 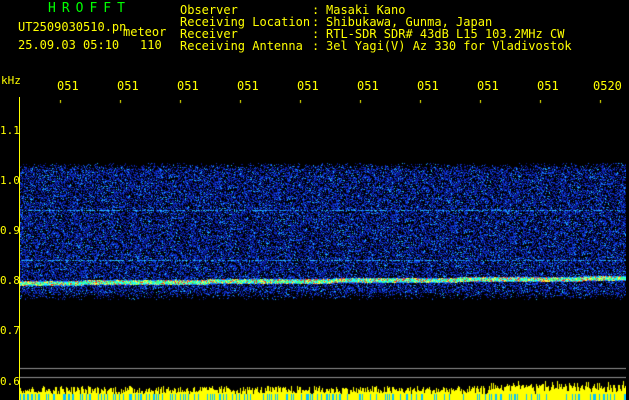 What do you see at coordinates (89, 8) in the screenshot?
I see `brand-title: HROFFT` at bounding box center [89, 8].